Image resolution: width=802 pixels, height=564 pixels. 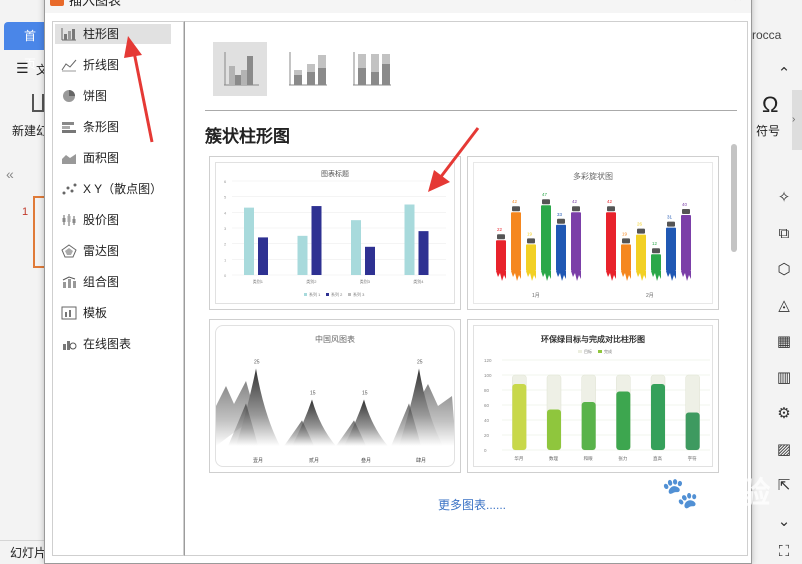 What do you see at coordinates (500, 229) in the screenshot?
I see `data-label: 22` at bounding box center [500, 229].